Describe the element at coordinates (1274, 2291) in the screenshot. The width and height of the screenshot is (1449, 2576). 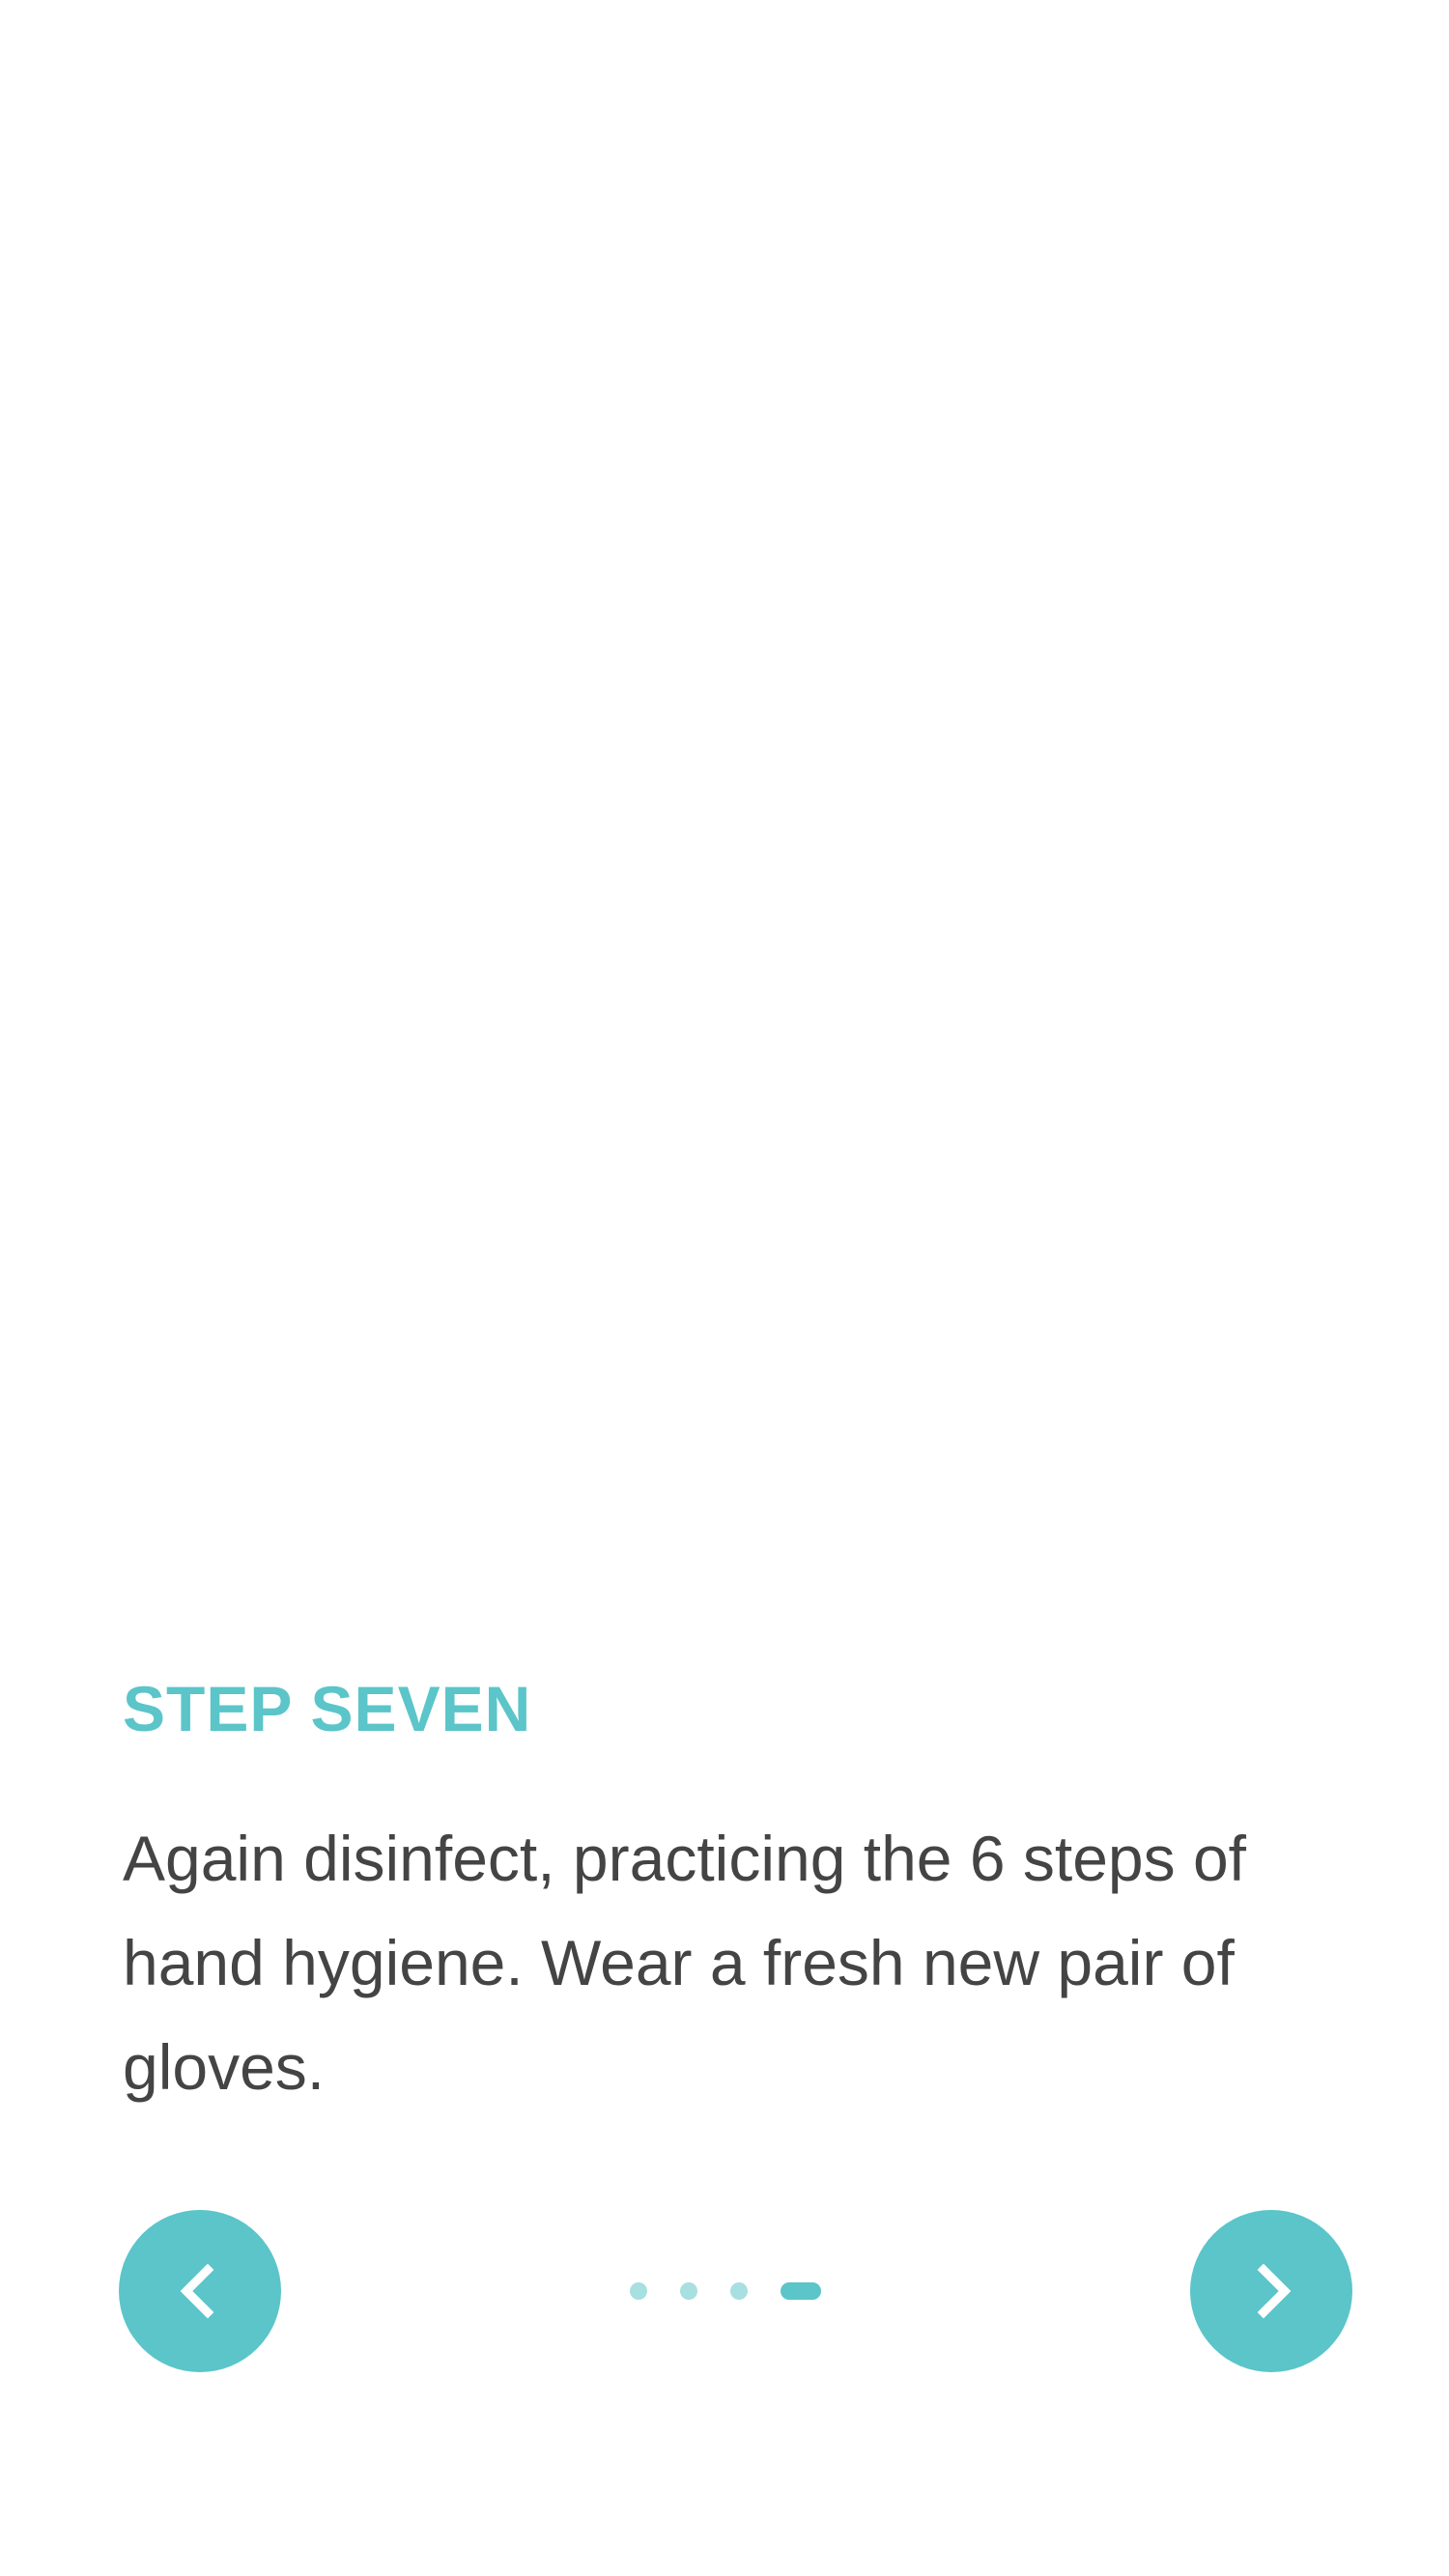
I see `chevron-right-icon` at that location.